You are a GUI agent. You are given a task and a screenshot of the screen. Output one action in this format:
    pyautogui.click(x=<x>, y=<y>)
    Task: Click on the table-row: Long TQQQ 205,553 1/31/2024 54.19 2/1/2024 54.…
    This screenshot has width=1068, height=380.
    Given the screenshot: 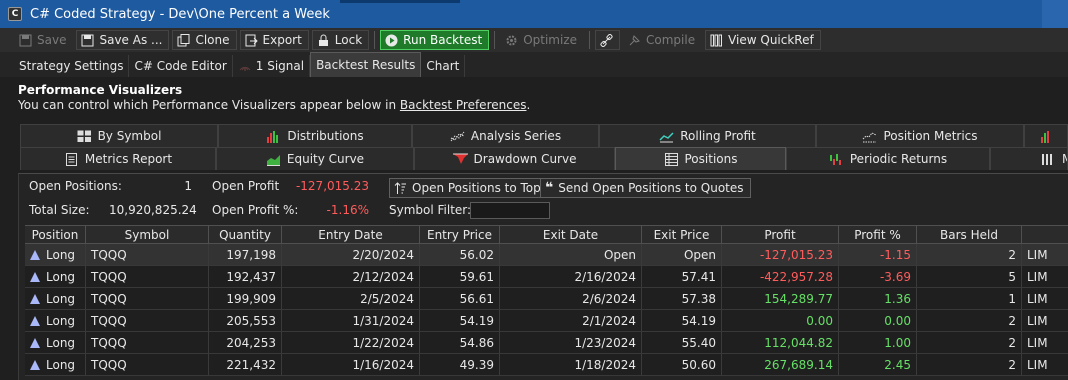 What is the action you would take?
    pyautogui.click(x=546, y=321)
    